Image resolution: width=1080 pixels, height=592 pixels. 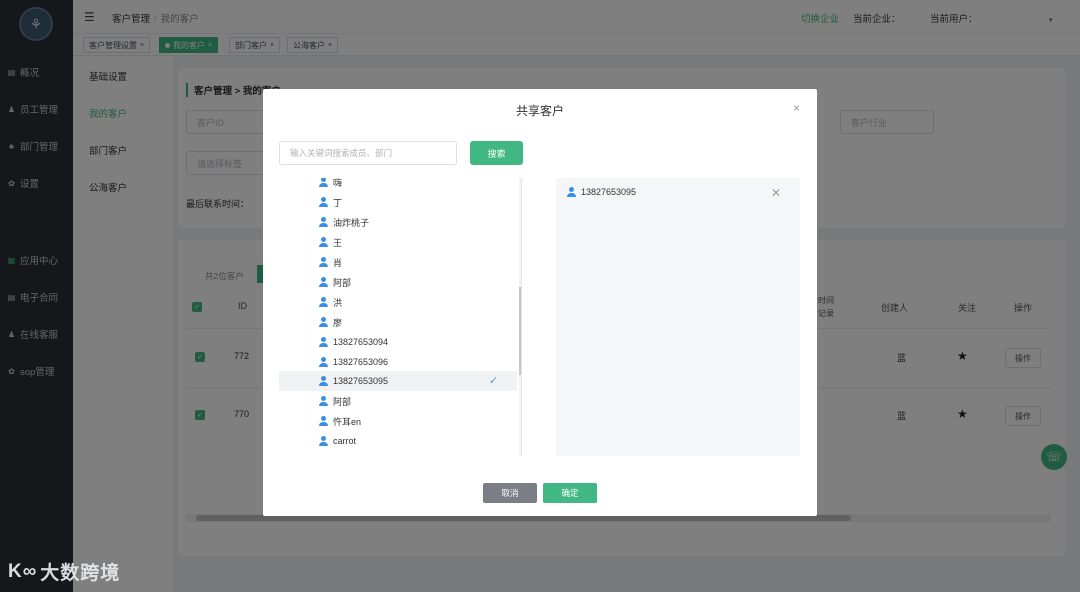 What do you see at coordinates (398, 381) in the screenshot?
I see `member-item-selected: 13827653095 ✓` at bounding box center [398, 381].